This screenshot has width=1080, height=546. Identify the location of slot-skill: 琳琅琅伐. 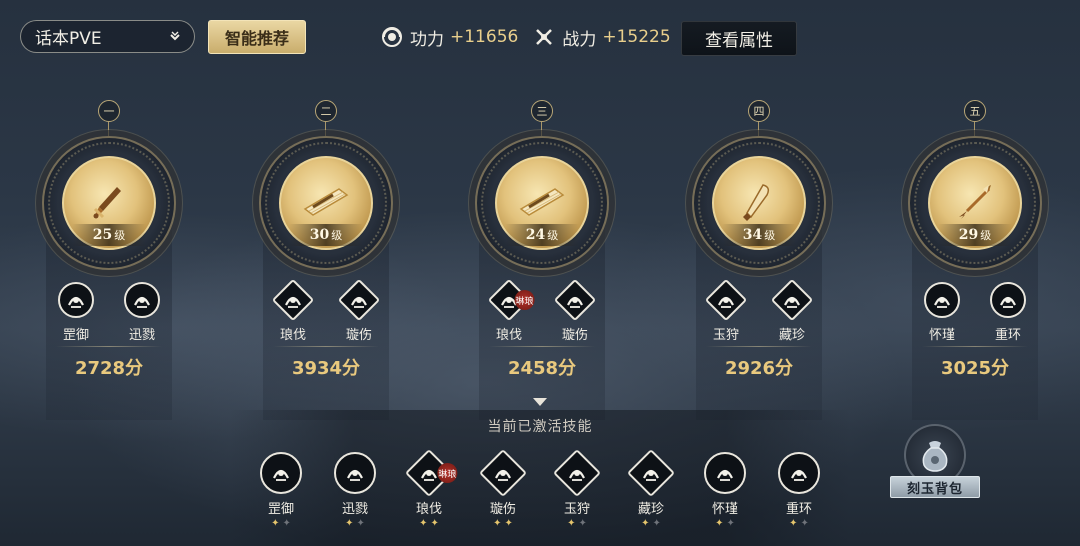
(511, 310).